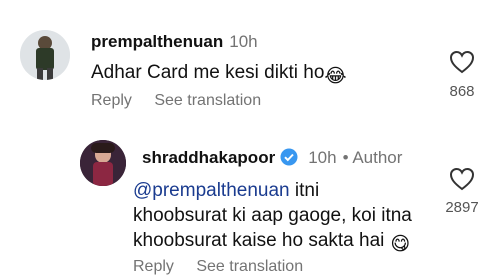 The image size is (500, 280). I want to click on like-count: 868, so click(462, 91).